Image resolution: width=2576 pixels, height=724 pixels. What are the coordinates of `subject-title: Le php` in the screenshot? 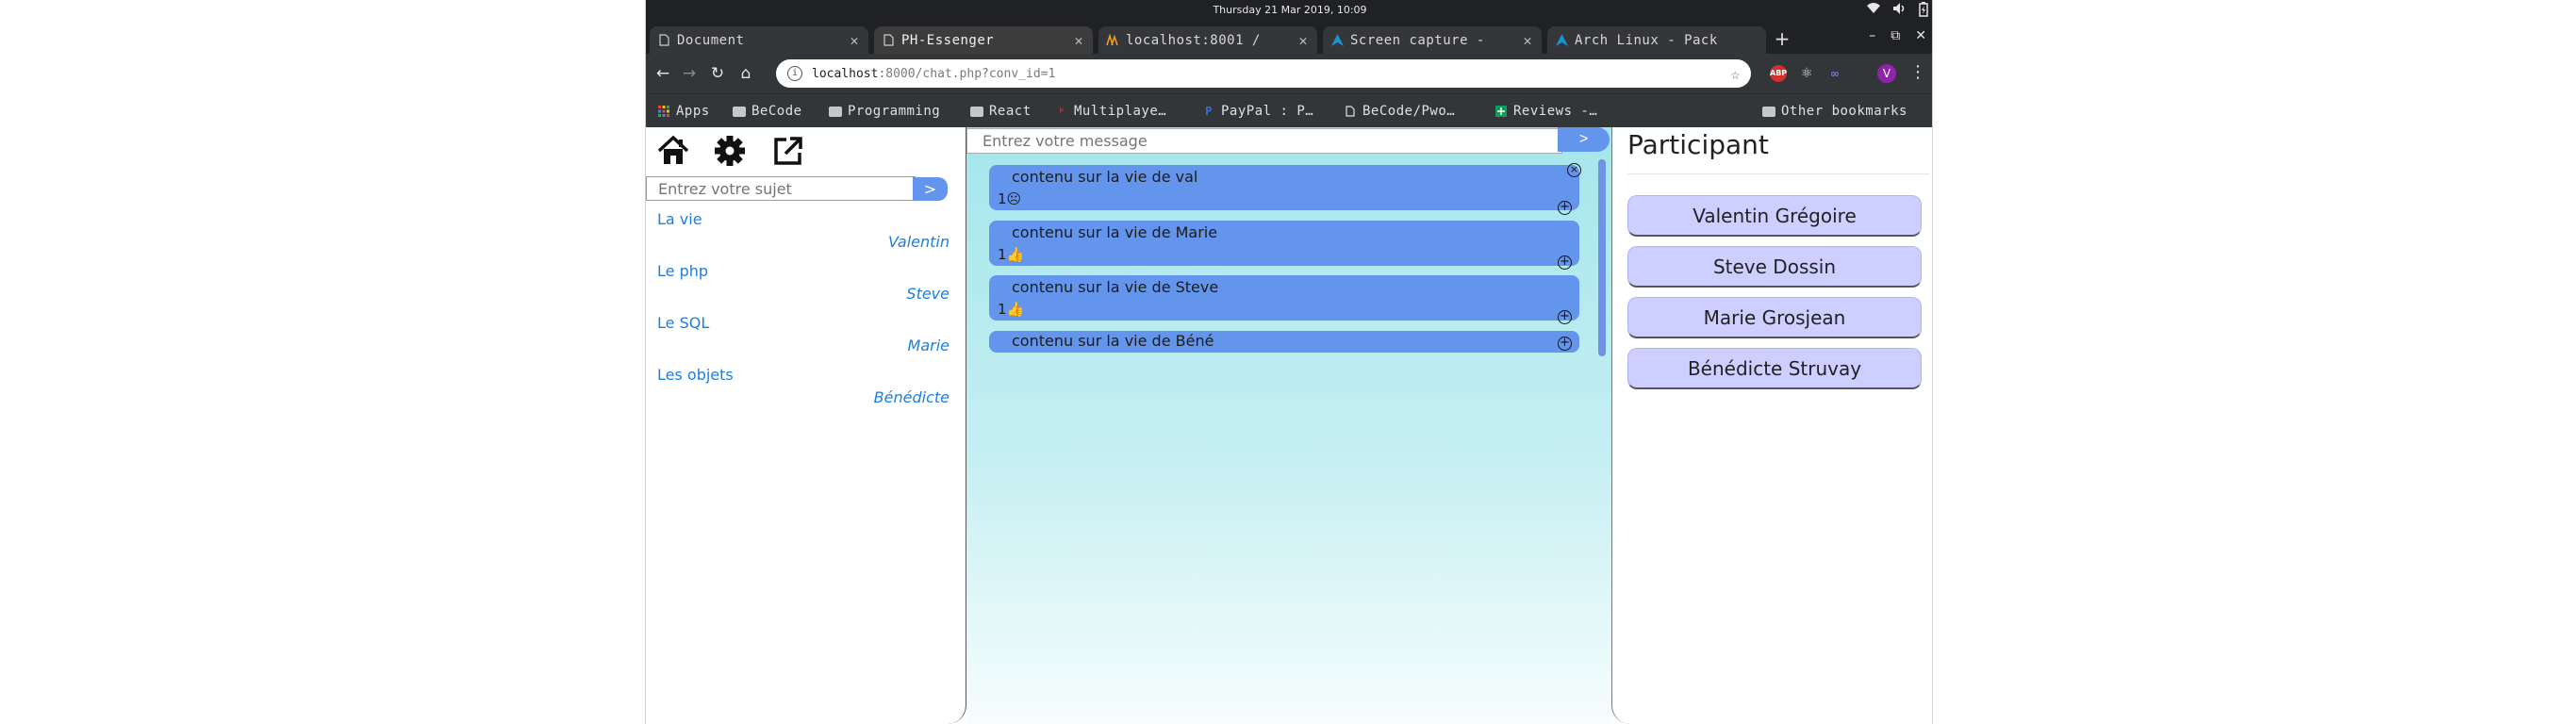 It's located at (803, 271).